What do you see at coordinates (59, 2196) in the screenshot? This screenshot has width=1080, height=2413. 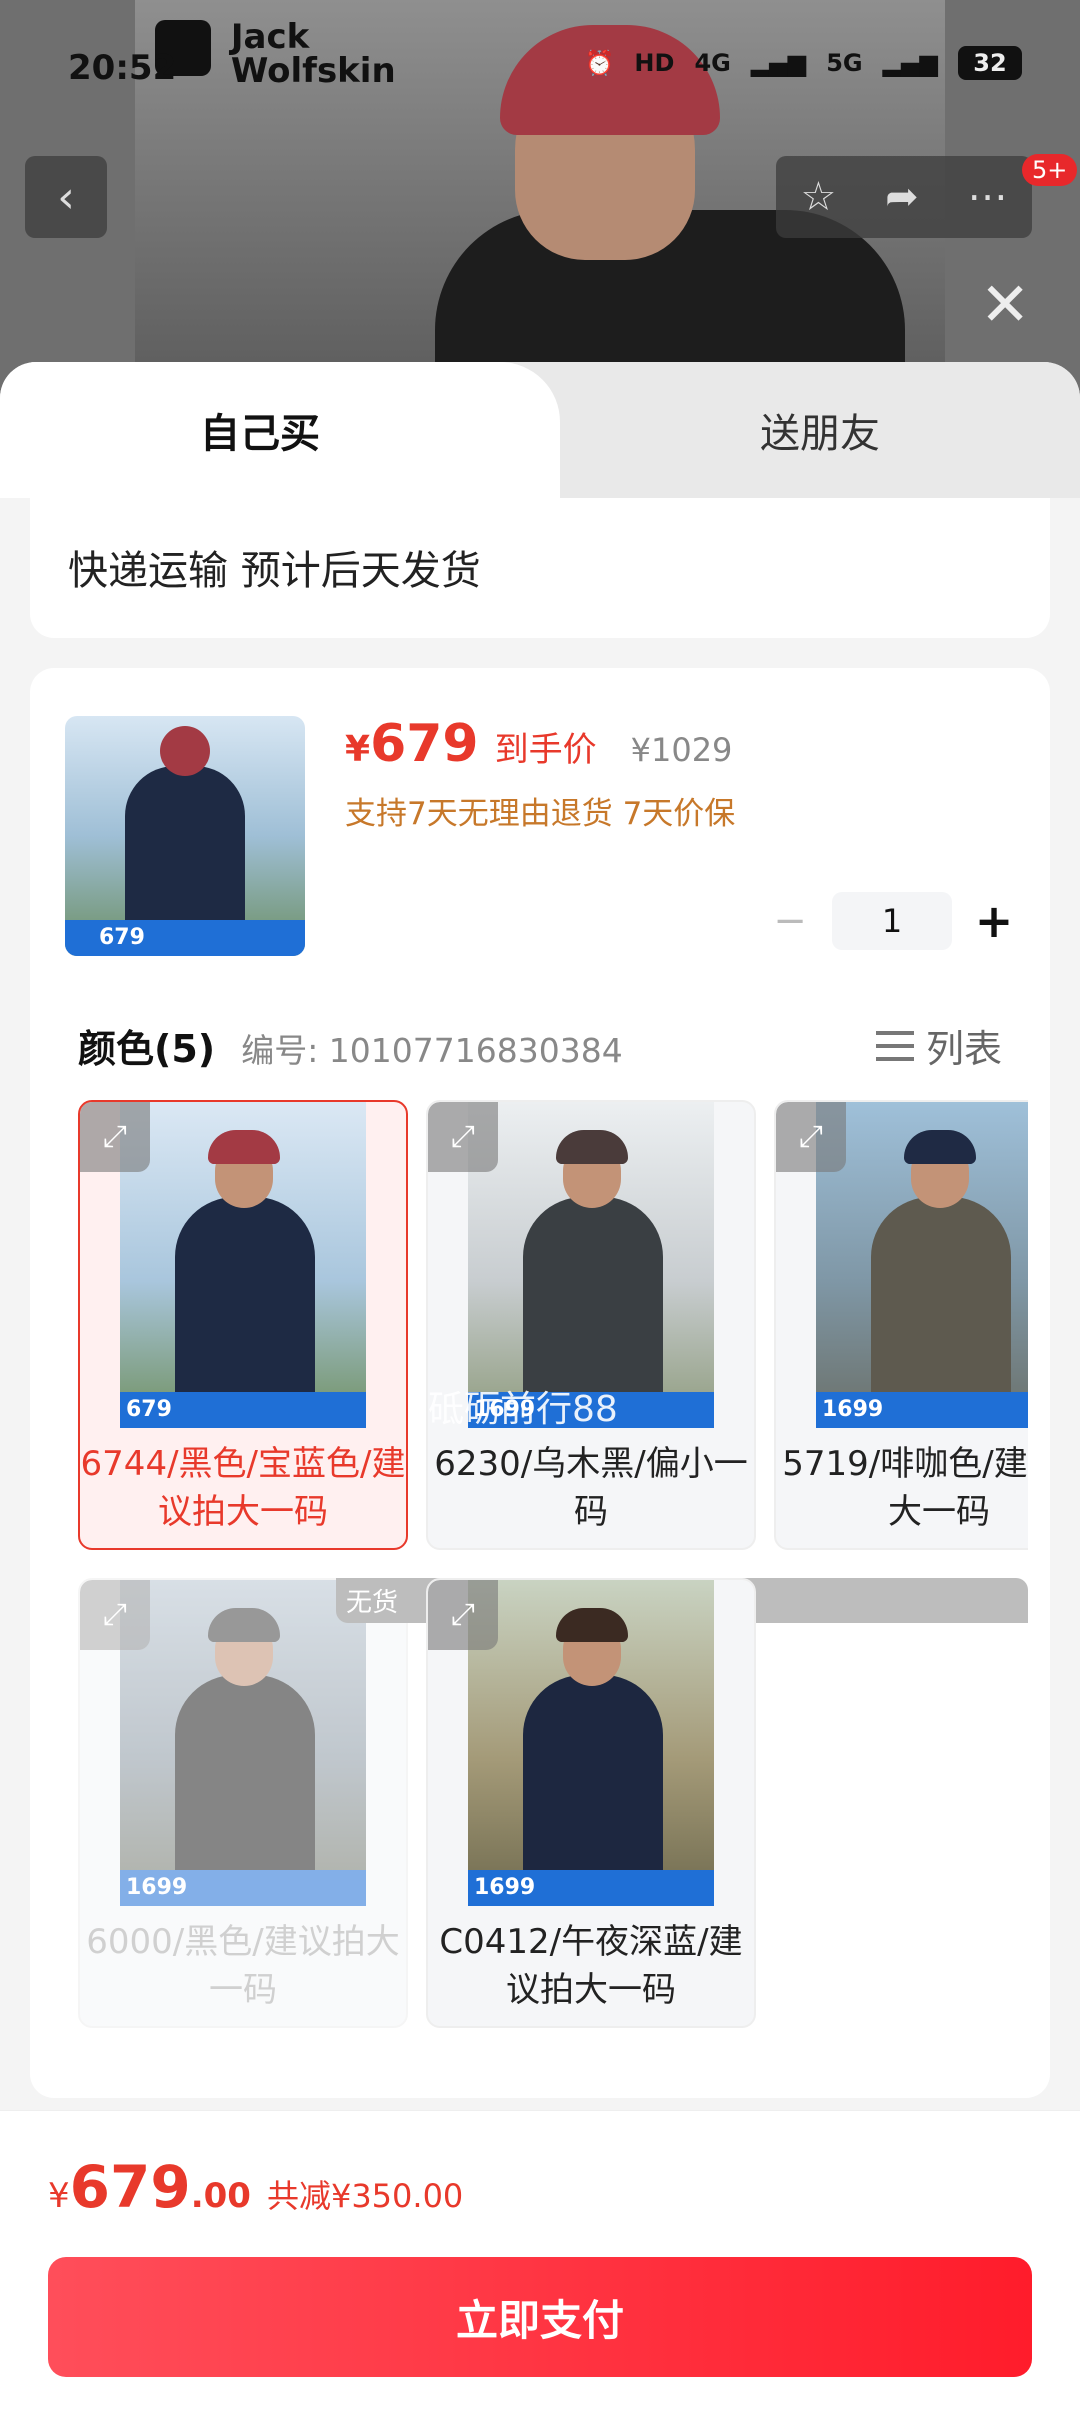 I see `total-currency: ¥` at bounding box center [59, 2196].